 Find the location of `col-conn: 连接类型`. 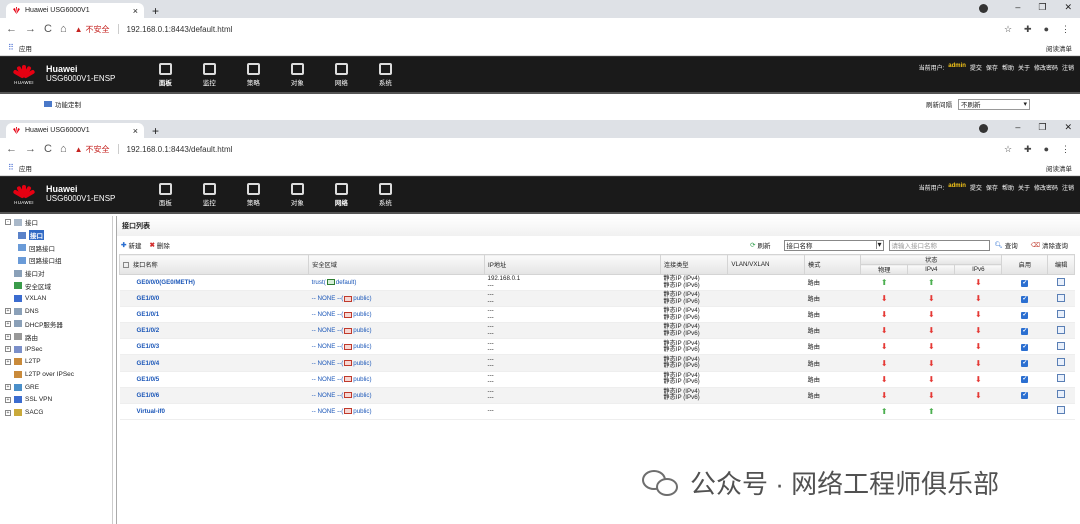

col-conn: 连接类型 is located at coordinates (694, 264).